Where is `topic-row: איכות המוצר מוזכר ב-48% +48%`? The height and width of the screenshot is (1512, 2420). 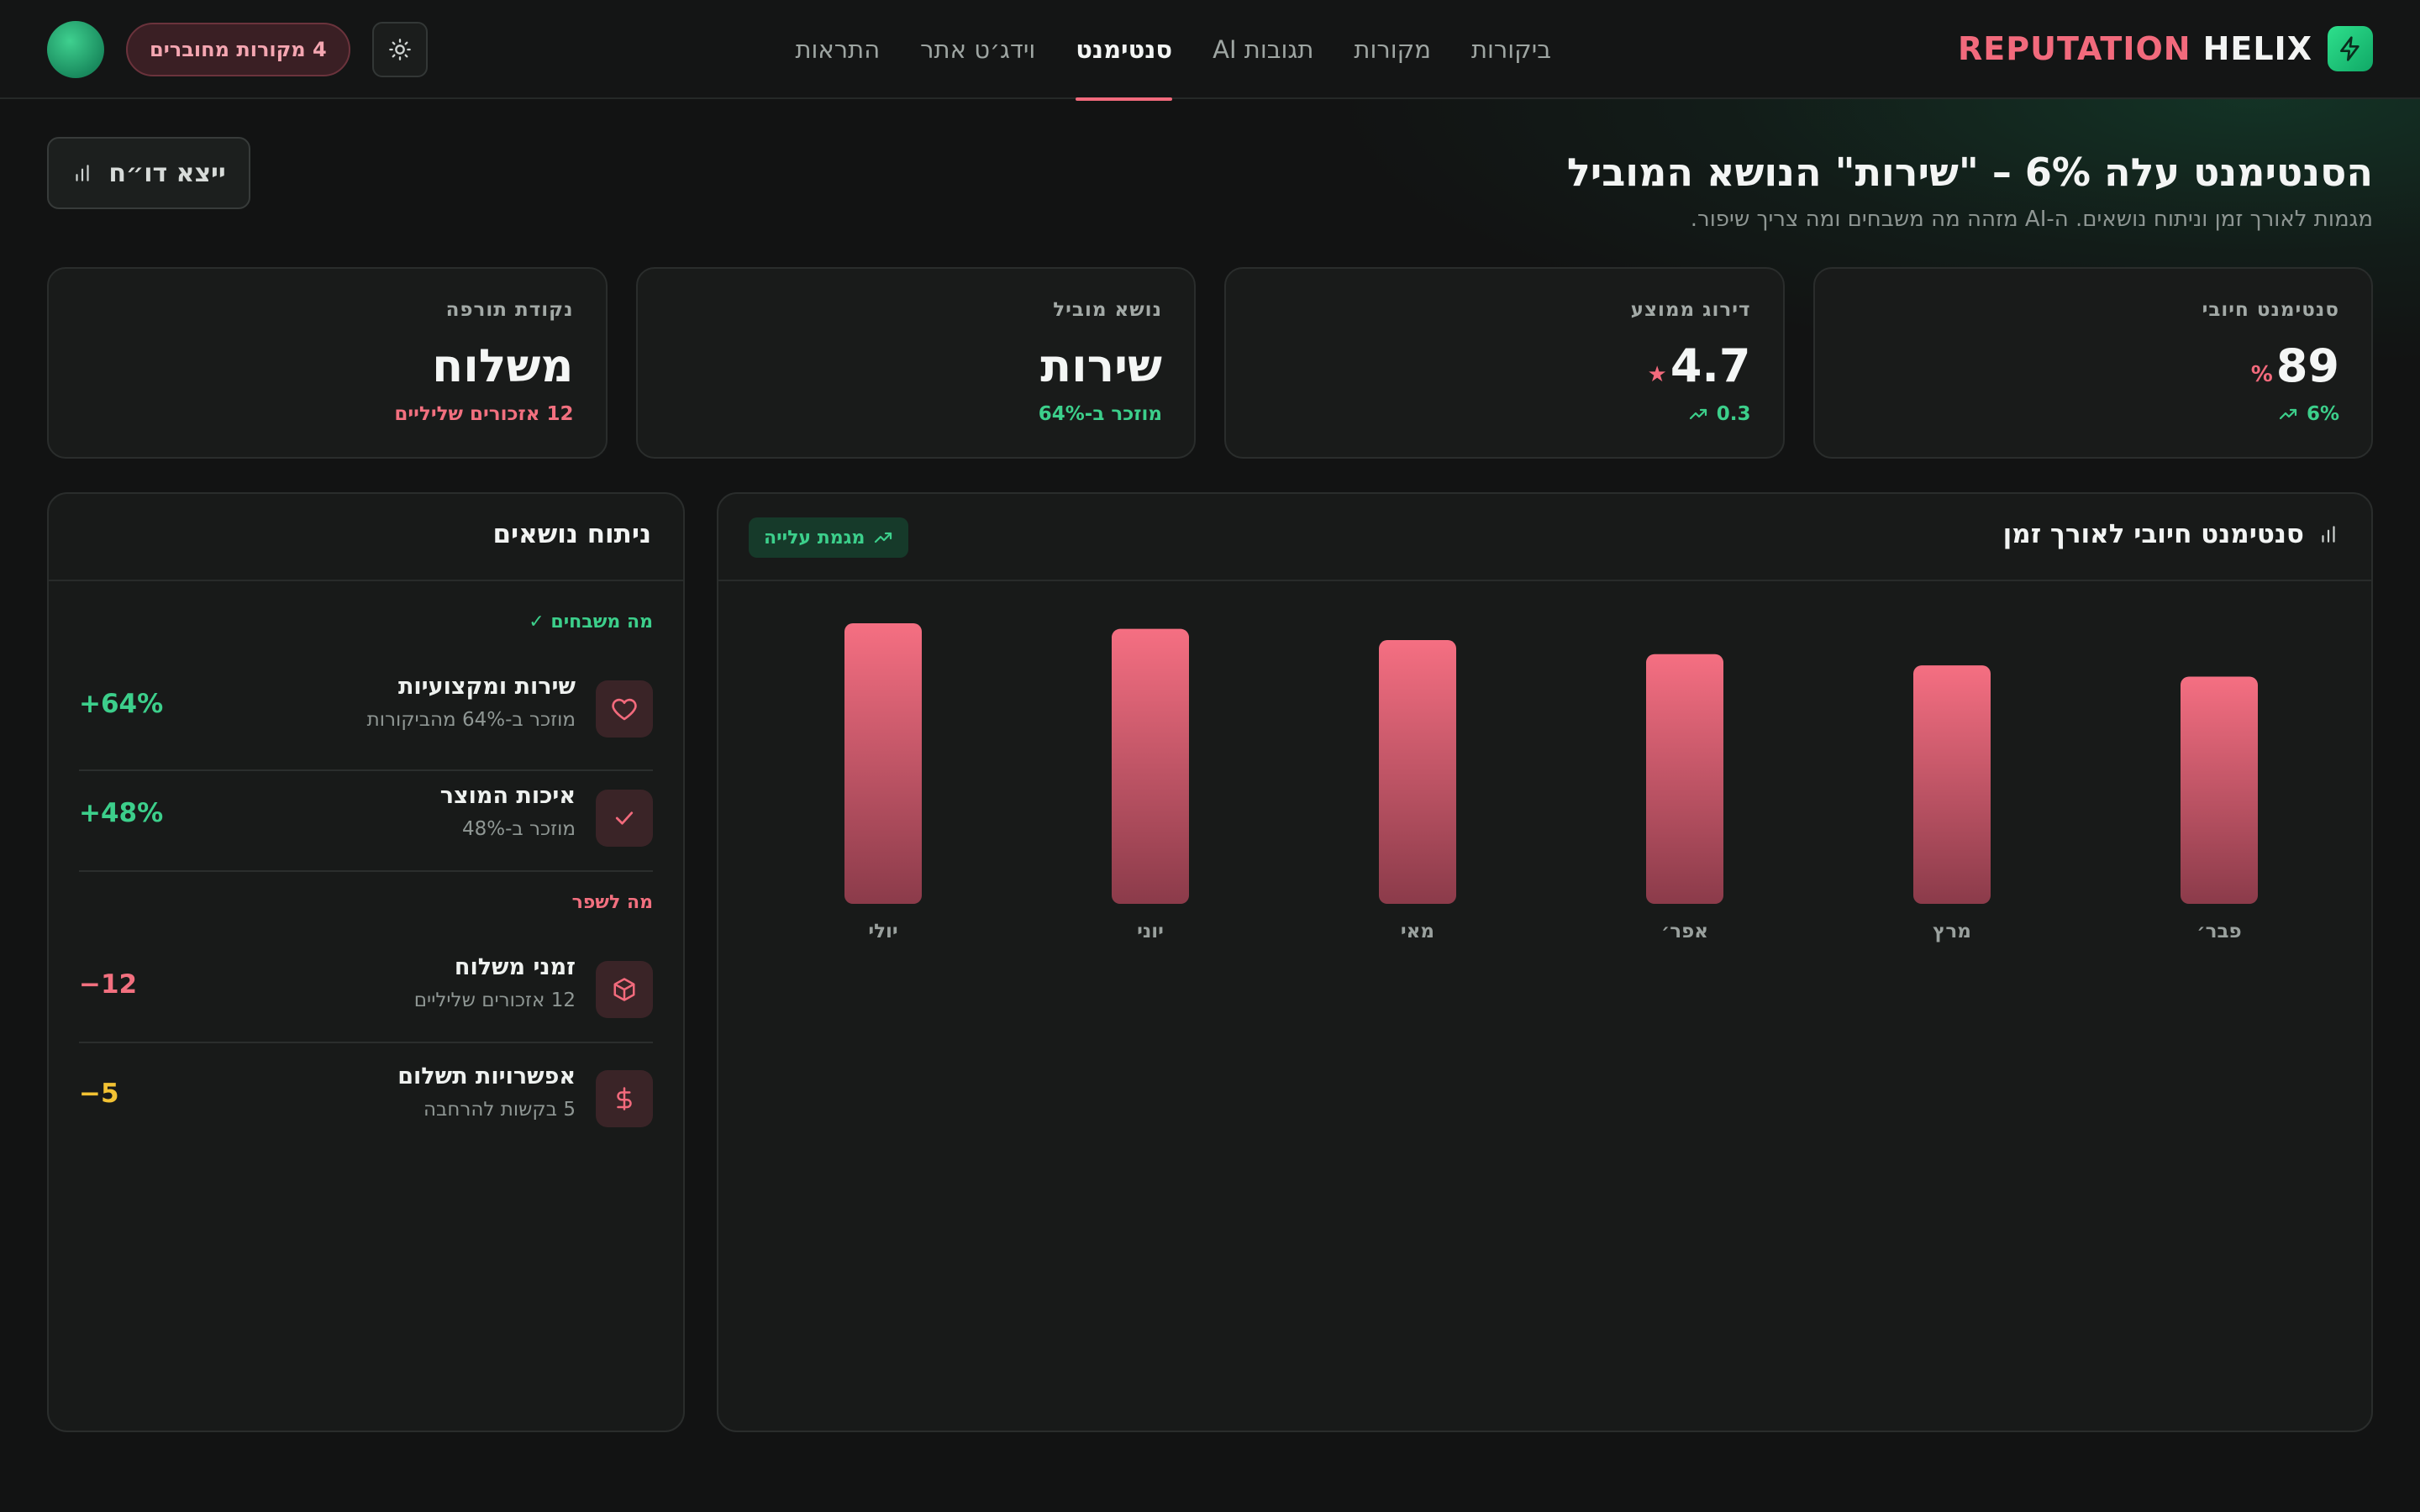
topic-row: איכות המוצר מוזכר ב-48% +48% is located at coordinates (366, 823).